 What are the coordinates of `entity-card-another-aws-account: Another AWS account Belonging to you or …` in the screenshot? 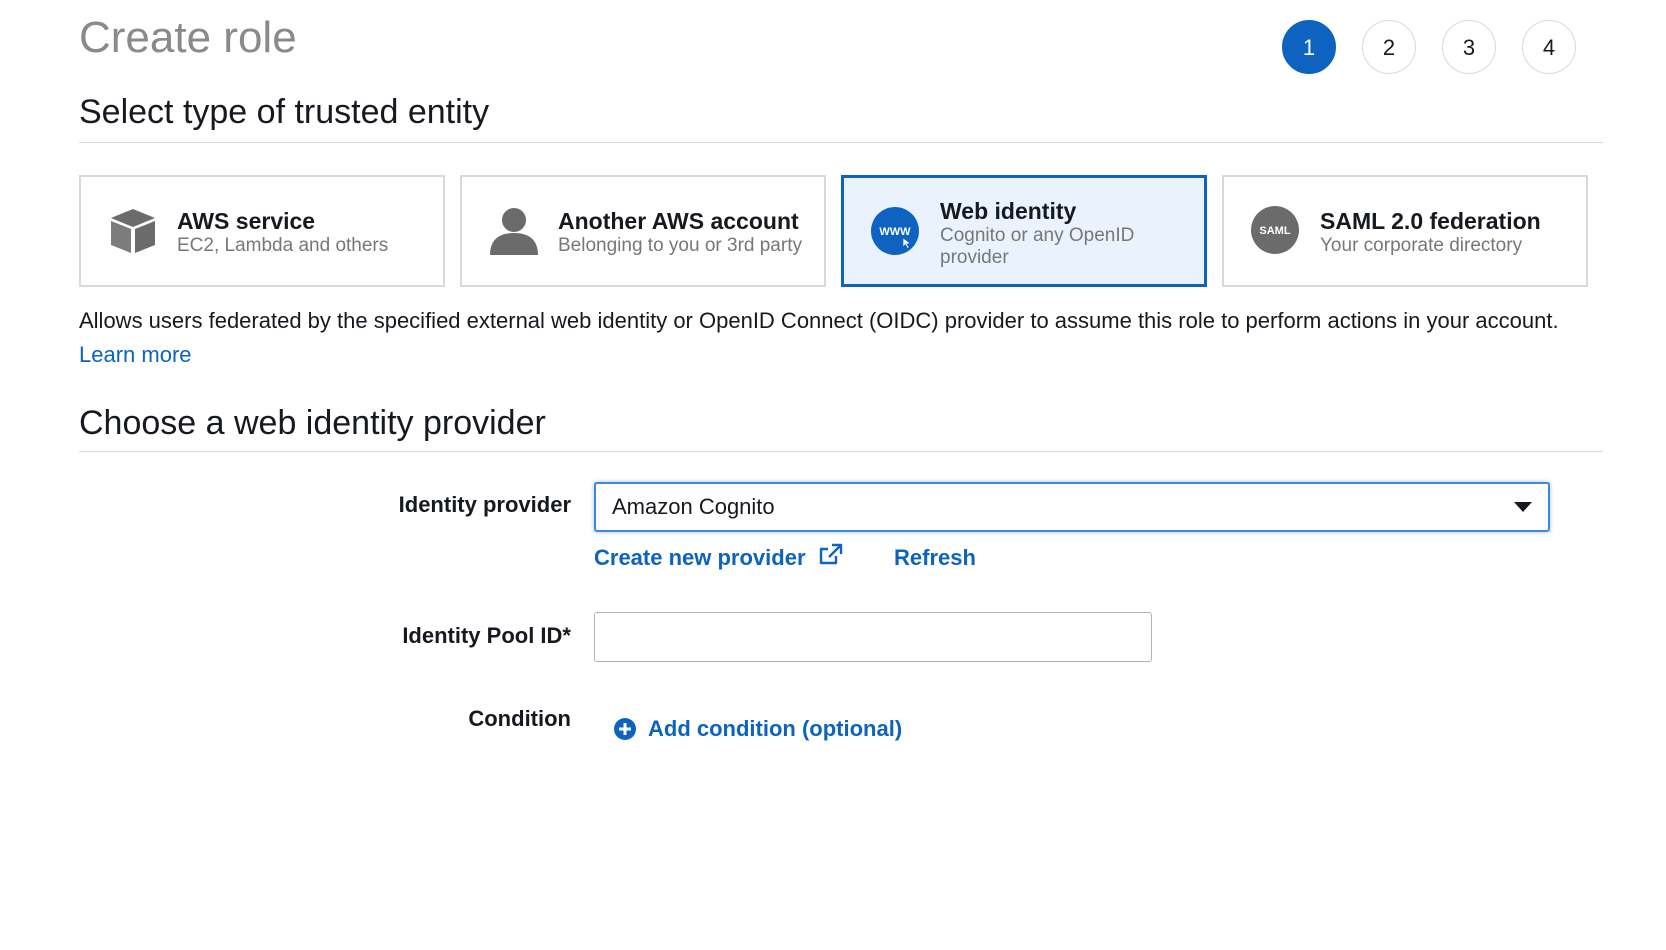 It's located at (643, 231).